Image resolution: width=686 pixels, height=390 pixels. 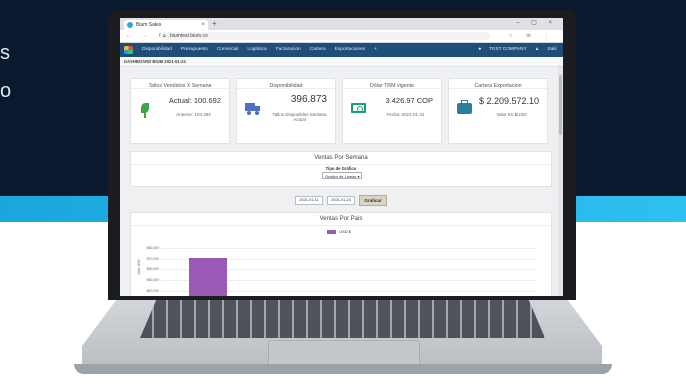 I want to click on panel-title: Ventas Por Semana, so click(x=341, y=158).